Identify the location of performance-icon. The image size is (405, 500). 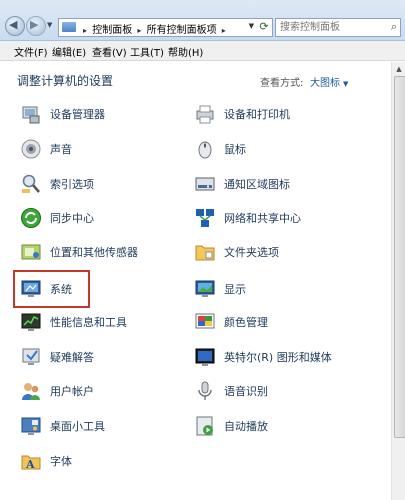
(31, 322).